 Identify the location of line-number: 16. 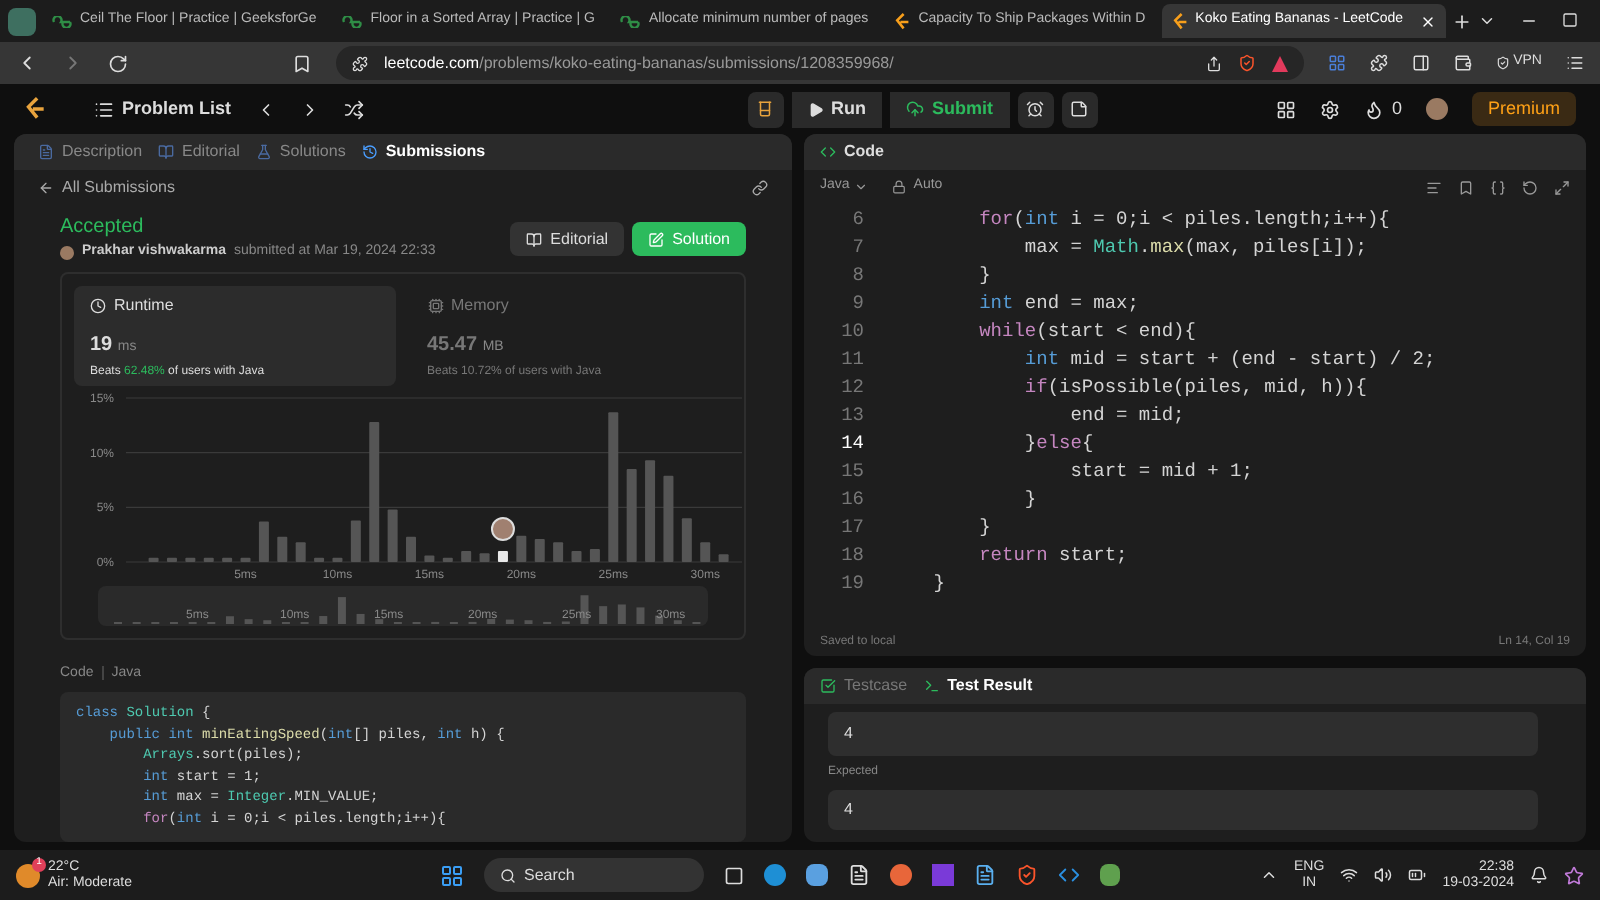
(852, 500).